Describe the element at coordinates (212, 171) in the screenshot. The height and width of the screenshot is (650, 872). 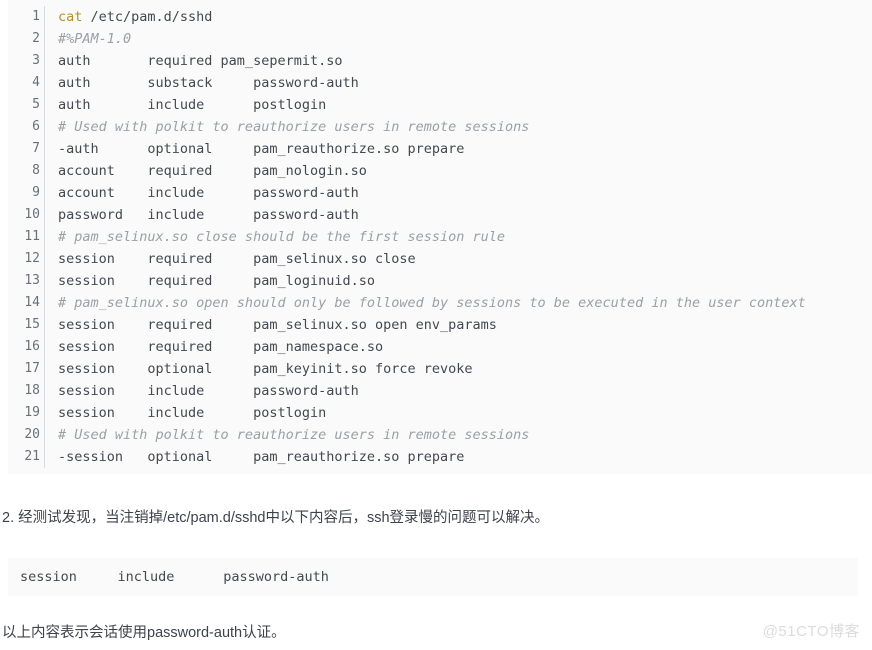
I see `code-text: account required pam_nologin.so` at that location.